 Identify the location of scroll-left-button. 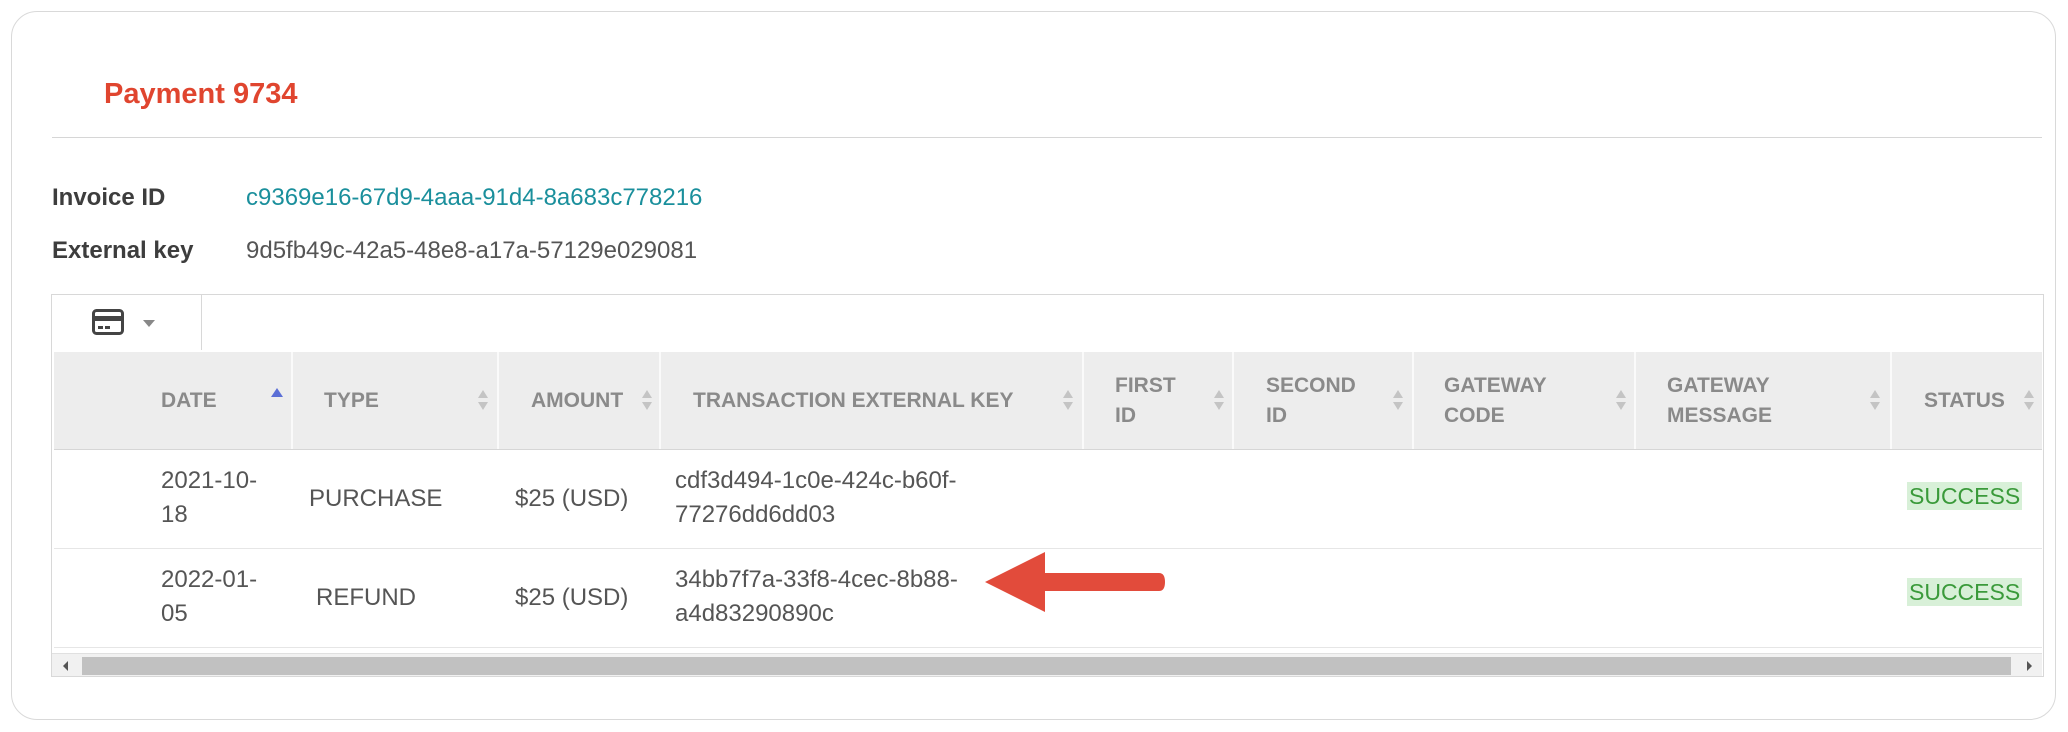
(66, 665).